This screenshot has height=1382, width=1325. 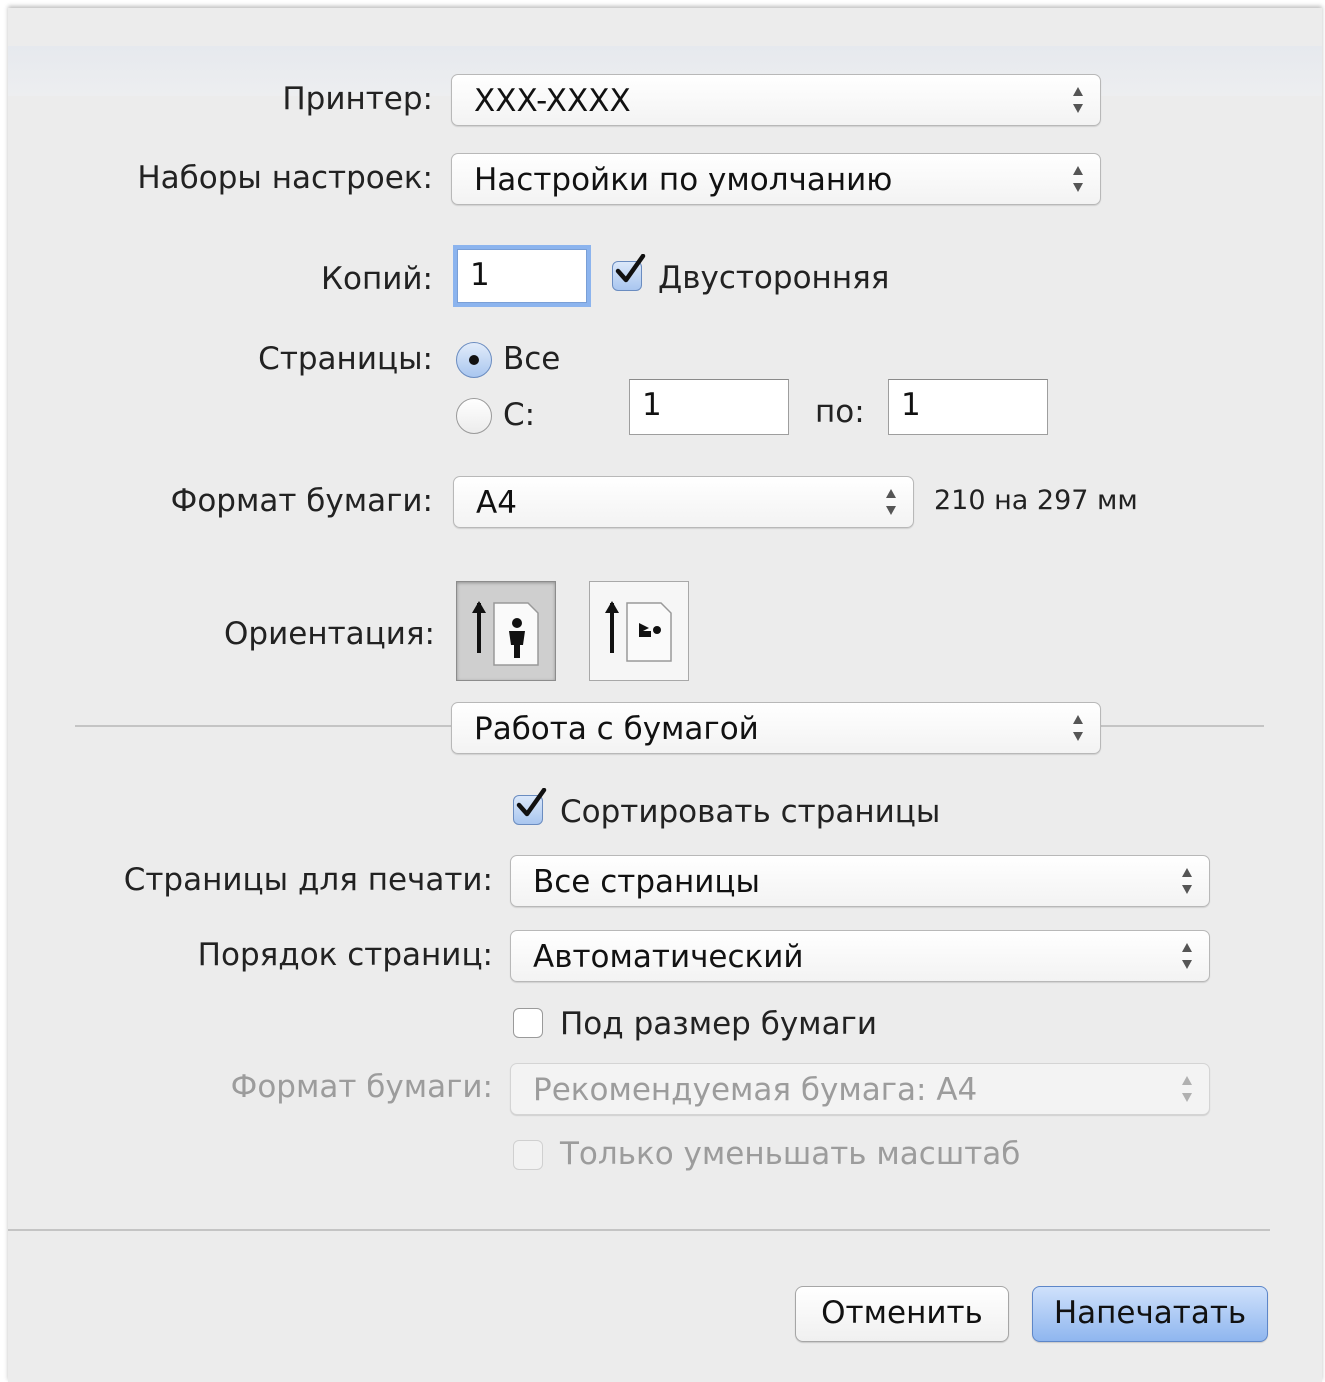 What do you see at coordinates (528, 1023) in the screenshot?
I see `scale-to-fit-checkbox` at bounding box center [528, 1023].